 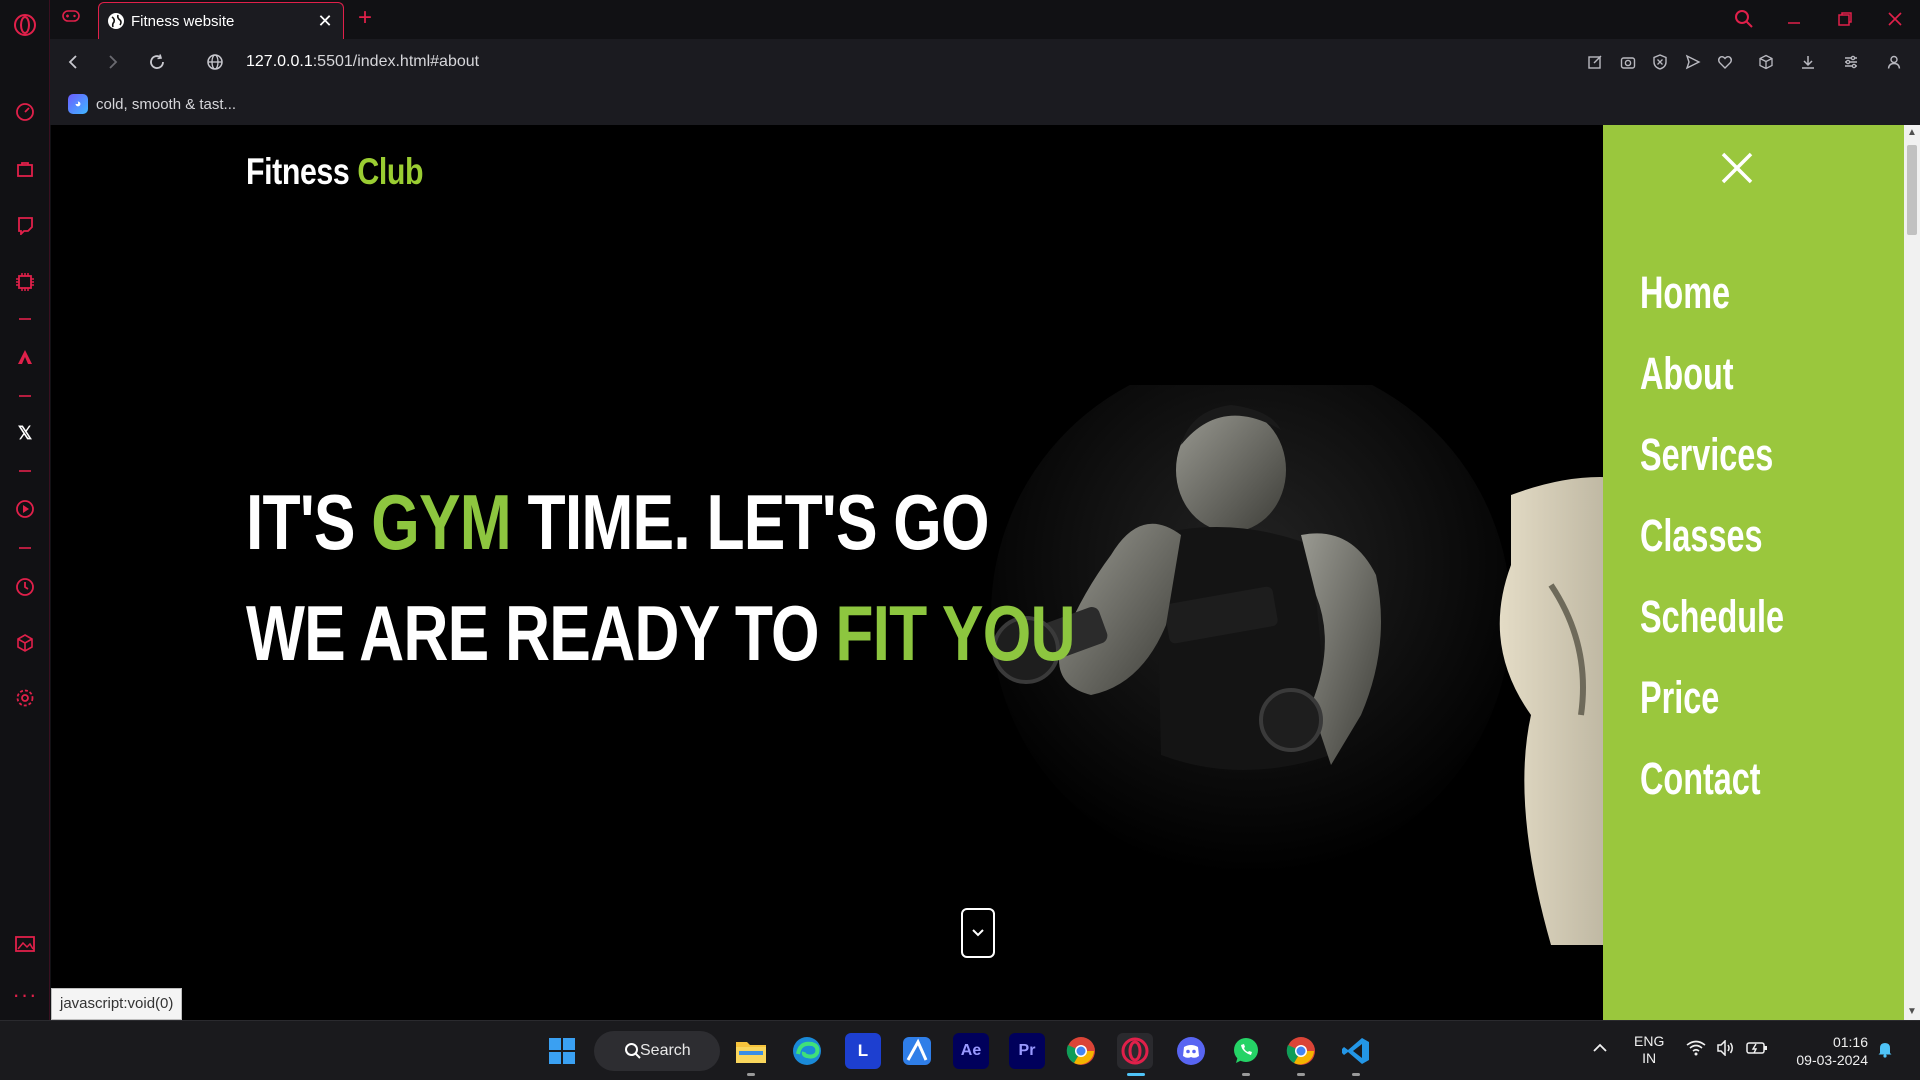 What do you see at coordinates (117, 1004) in the screenshot?
I see `status-bar-link: javascript:void(0)` at bounding box center [117, 1004].